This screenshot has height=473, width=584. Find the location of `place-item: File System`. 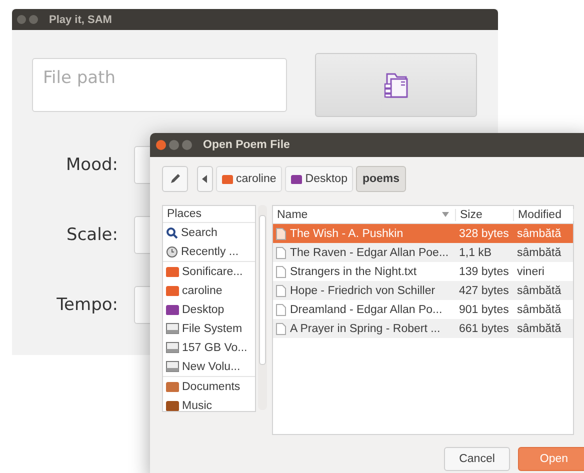

place-item: File System is located at coordinates (209, 328).